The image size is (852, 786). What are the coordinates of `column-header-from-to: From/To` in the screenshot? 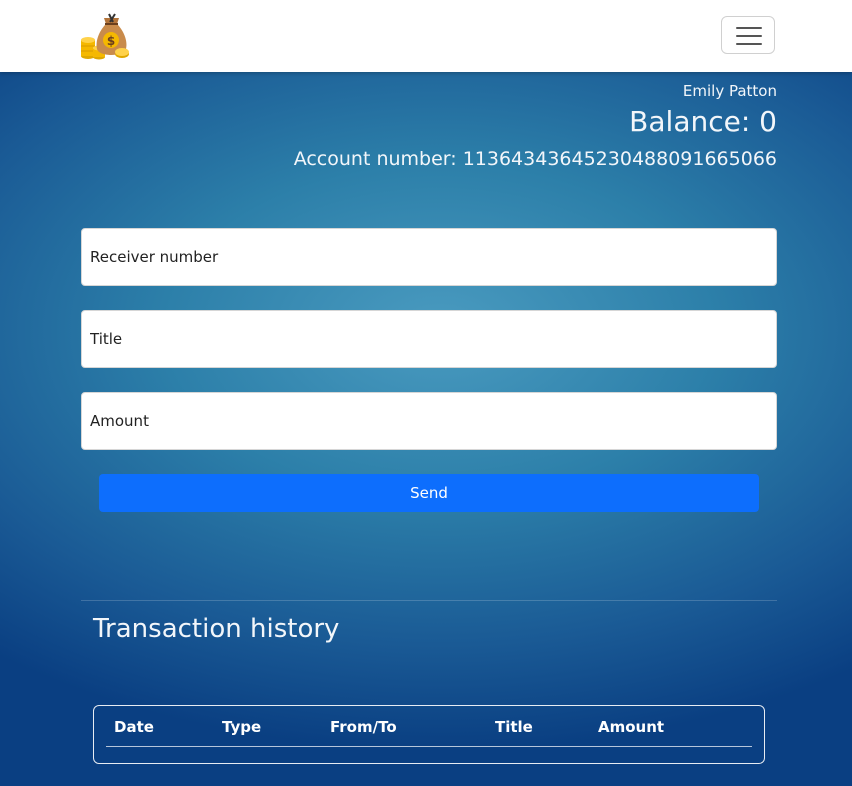 It's located at (363, 727).